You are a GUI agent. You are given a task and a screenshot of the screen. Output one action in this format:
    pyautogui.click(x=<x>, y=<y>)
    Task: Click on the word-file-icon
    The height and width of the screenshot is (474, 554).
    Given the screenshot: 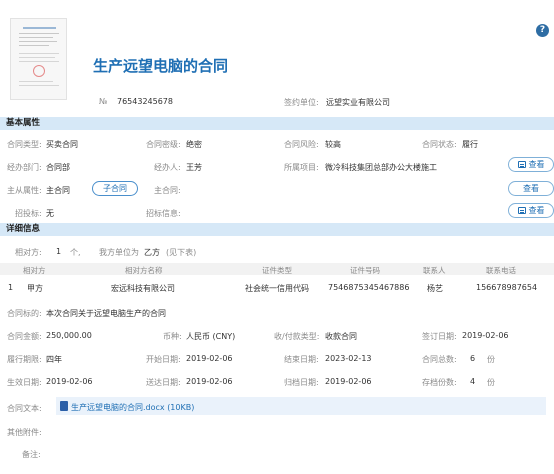 What is the action you would take?
    pyautogui.click(x=64, y=406)
    